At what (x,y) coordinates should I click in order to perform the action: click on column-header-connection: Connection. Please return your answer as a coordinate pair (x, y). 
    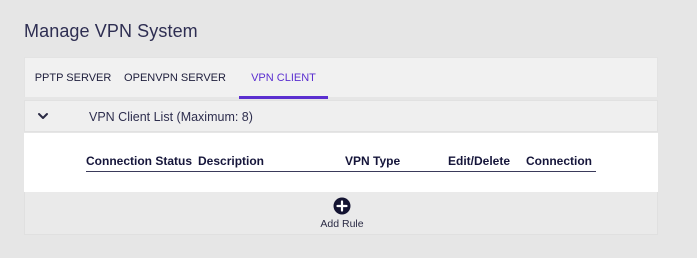
    Looking at the image, I should click on (559, 161).